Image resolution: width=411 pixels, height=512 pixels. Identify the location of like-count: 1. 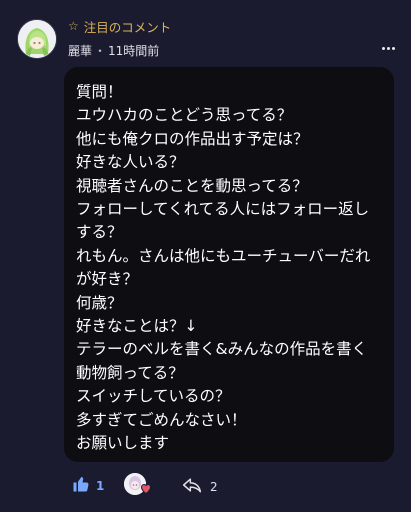
(100, 486).